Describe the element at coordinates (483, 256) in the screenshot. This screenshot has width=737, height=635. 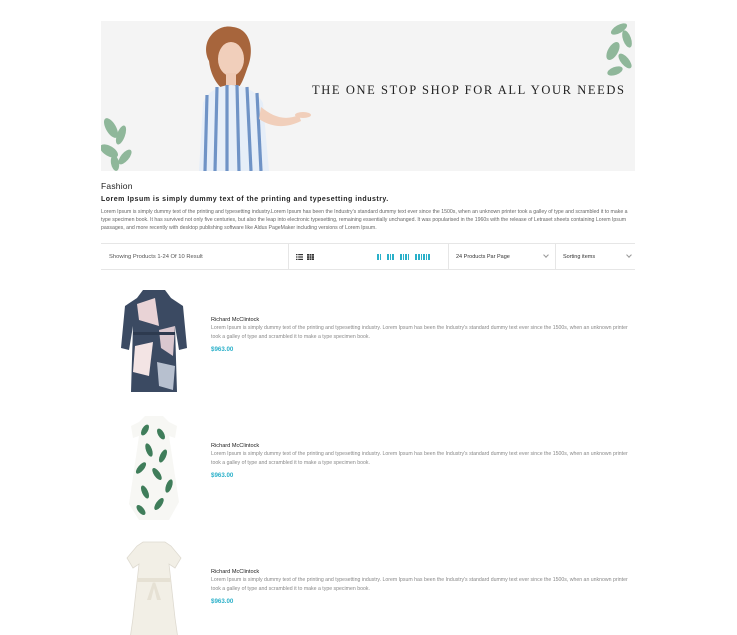
I see `per-page-label: 24 Products Par Page` at that location.